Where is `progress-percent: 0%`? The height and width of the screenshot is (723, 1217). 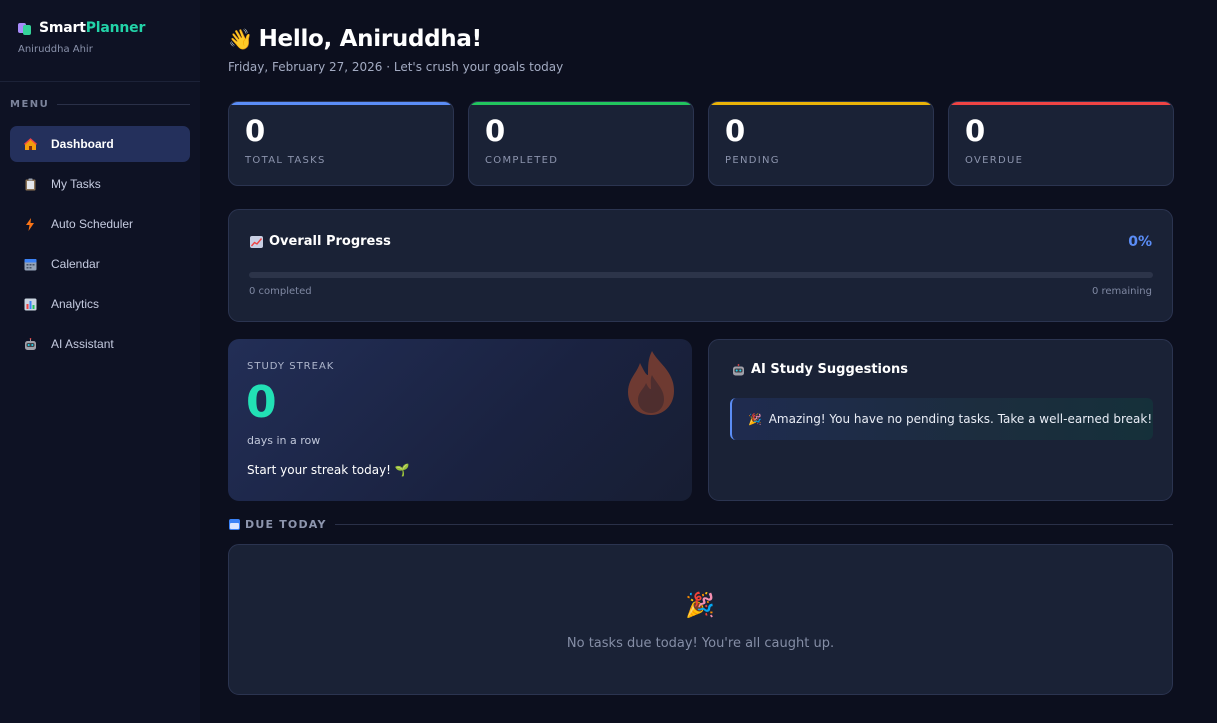 progress-percent: 0% is located at coordinates (1140, 242).